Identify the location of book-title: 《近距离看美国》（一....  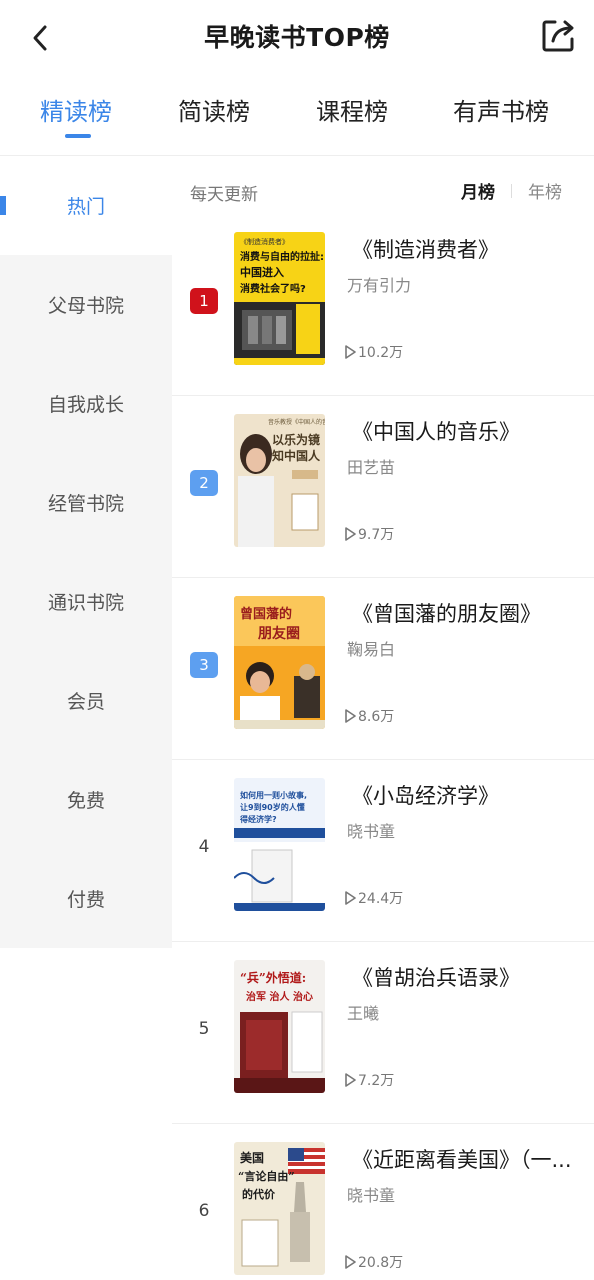
(462, 1160).